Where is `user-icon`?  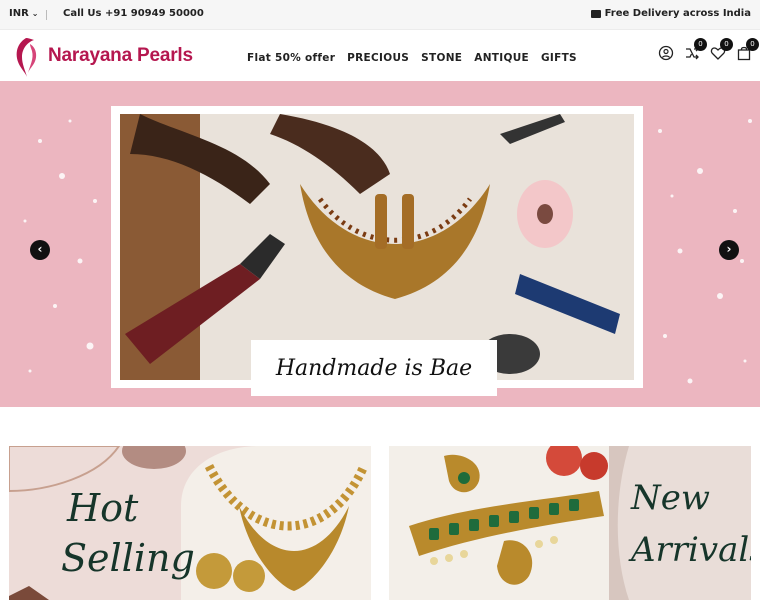 user-icon is located at coordinates (666, 53).